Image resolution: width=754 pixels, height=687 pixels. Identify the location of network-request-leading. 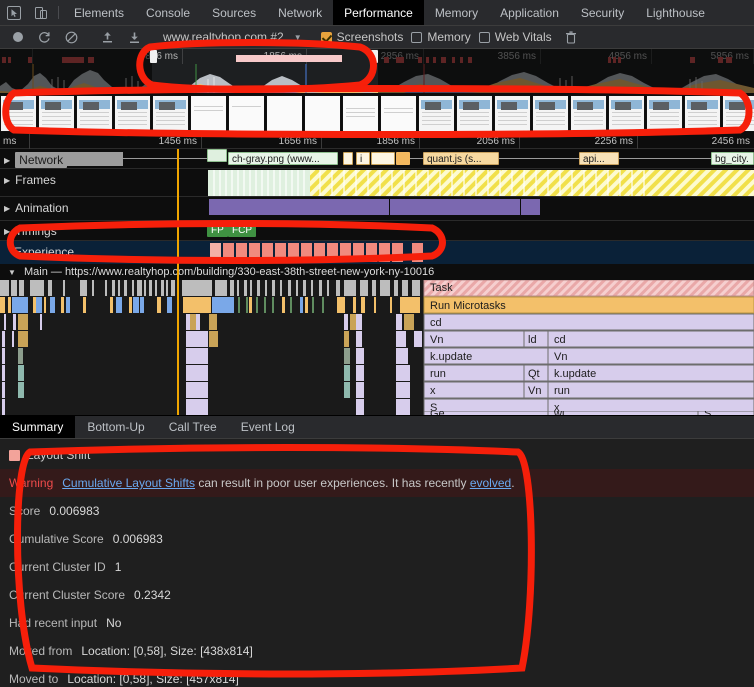
(217, 155).